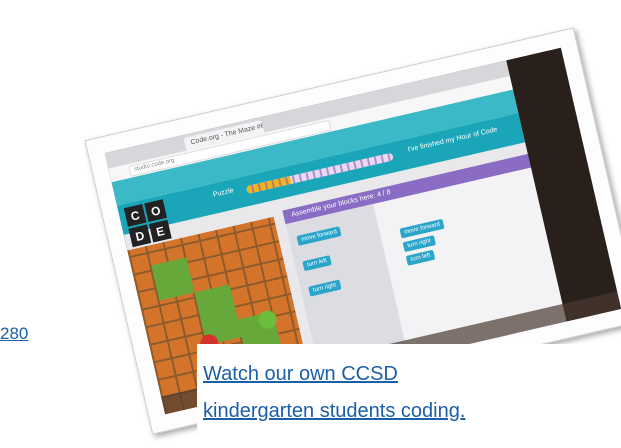  Describe the element at coordinates (135, 215) in the screenshot. I see `logo-letter: C` at that location.